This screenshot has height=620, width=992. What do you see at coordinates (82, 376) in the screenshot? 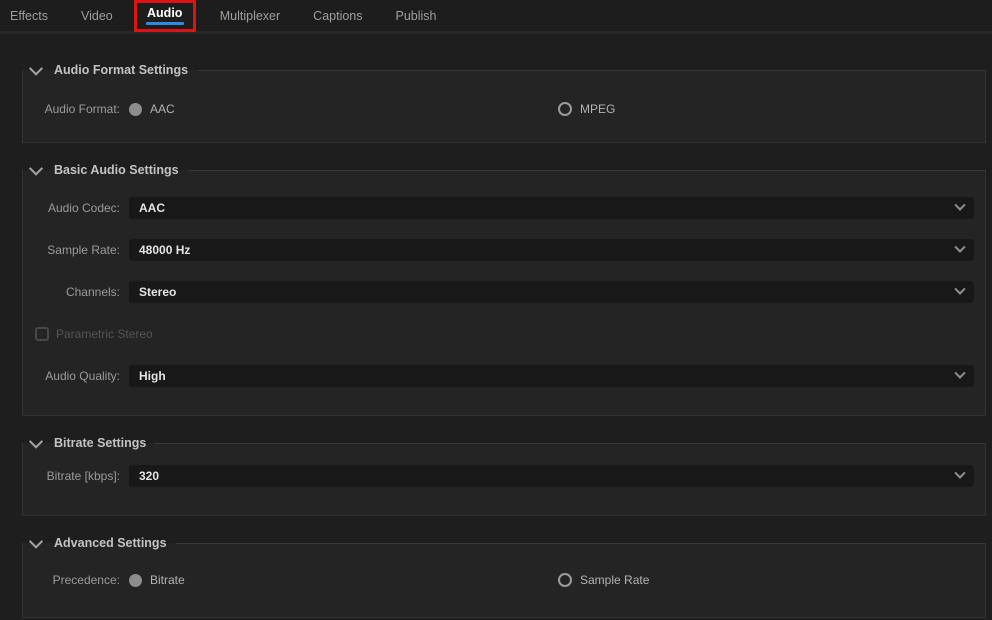
I see `audio-quality-label: Audio Quality:` at bounding box center [82, 376].